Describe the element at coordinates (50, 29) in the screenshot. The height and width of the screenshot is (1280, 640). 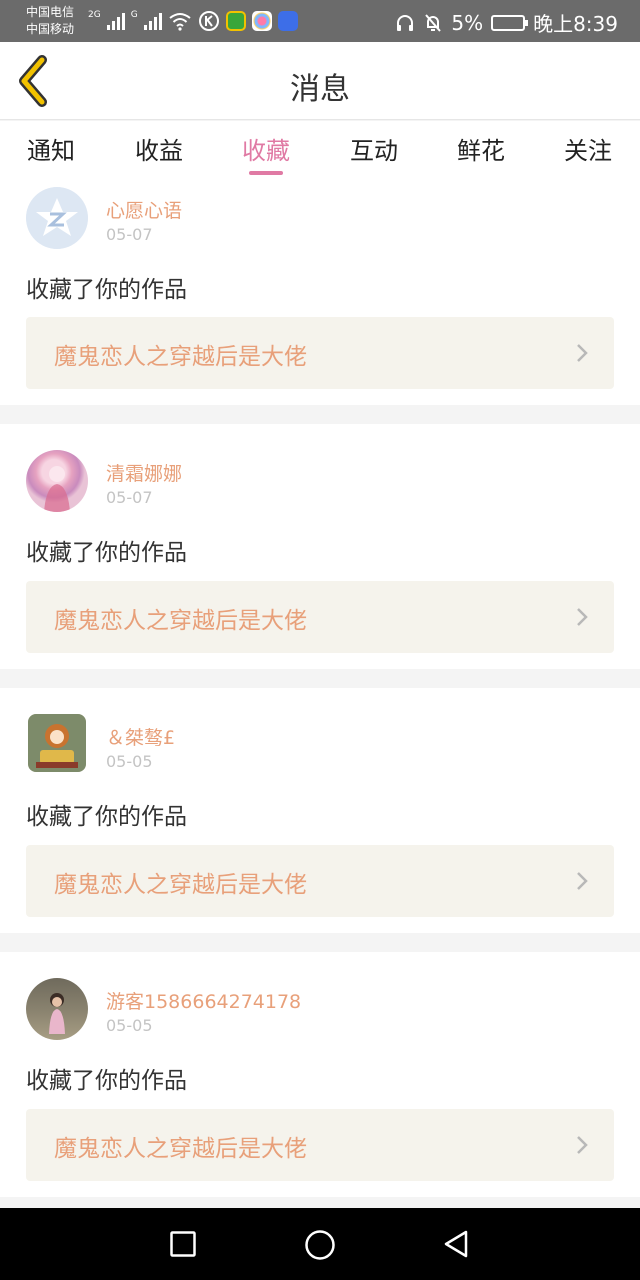
I see `carrier-2: 中国移动` at that location.